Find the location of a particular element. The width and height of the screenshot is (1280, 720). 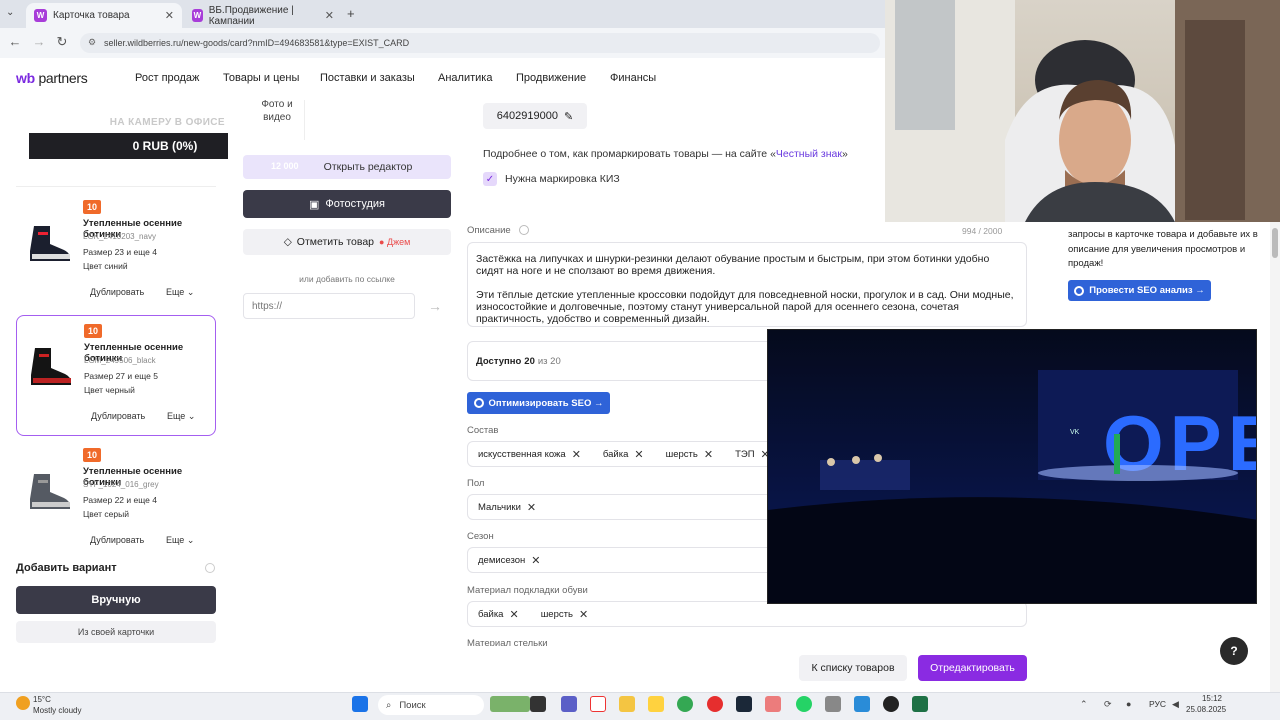

tray-chevron-icon: ⌃ is located at coordinates (1084, 704).